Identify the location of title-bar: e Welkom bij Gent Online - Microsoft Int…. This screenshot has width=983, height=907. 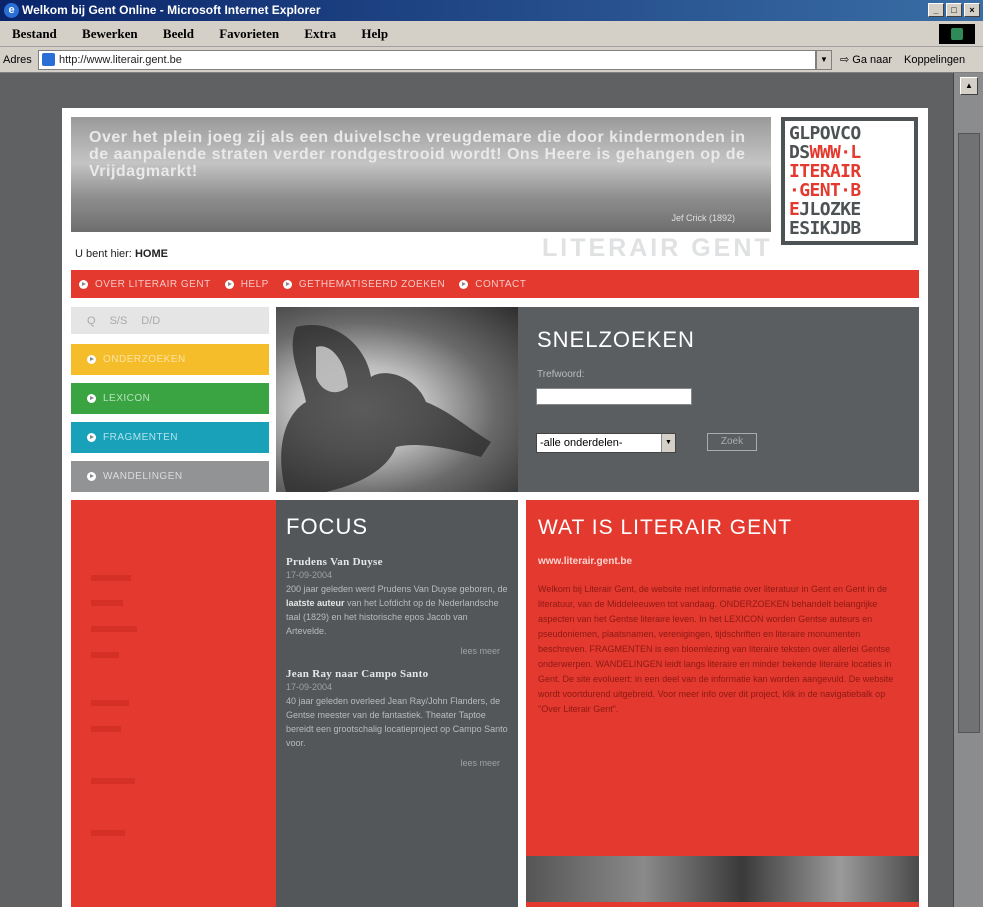
(491, 10).